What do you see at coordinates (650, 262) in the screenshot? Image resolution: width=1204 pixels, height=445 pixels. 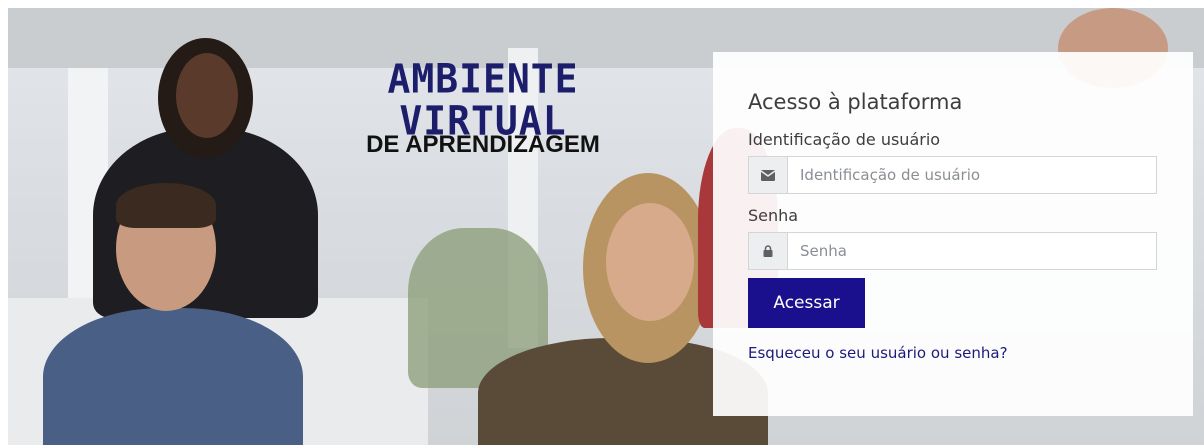 I see `person-woman-face` at bounding box center [650, 262].